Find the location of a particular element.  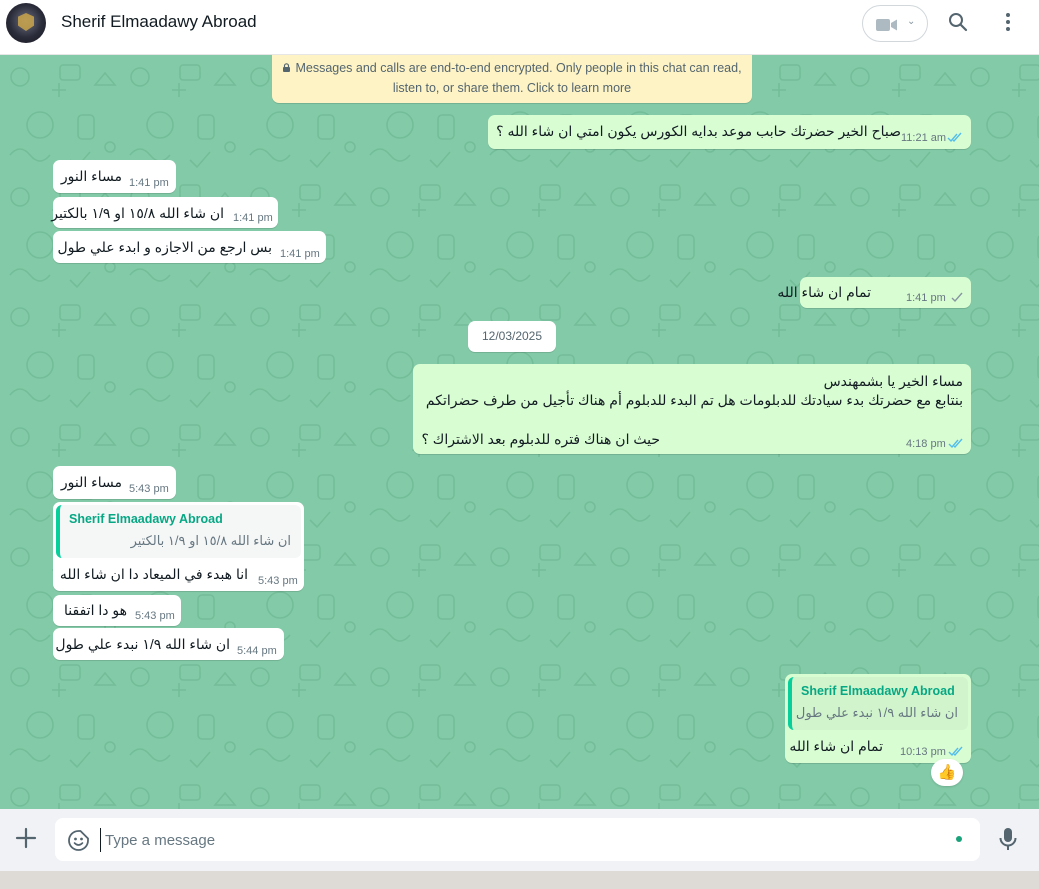

mic-icon is located at coordinates (1008, 840).